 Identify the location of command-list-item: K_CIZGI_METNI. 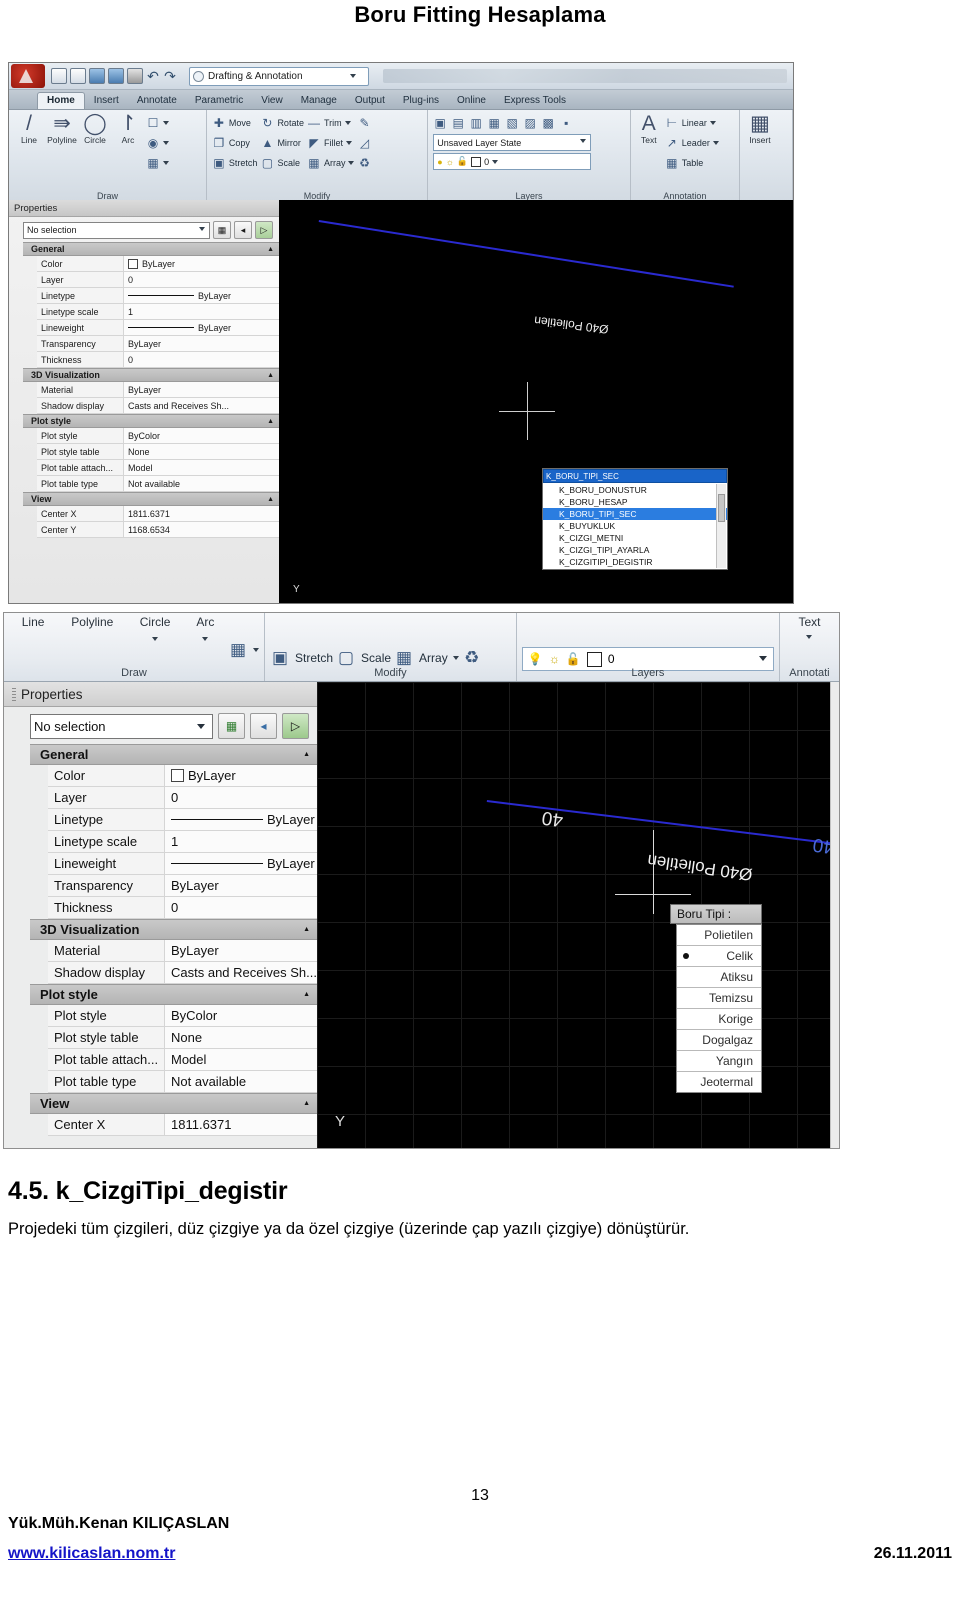
(635, 538).